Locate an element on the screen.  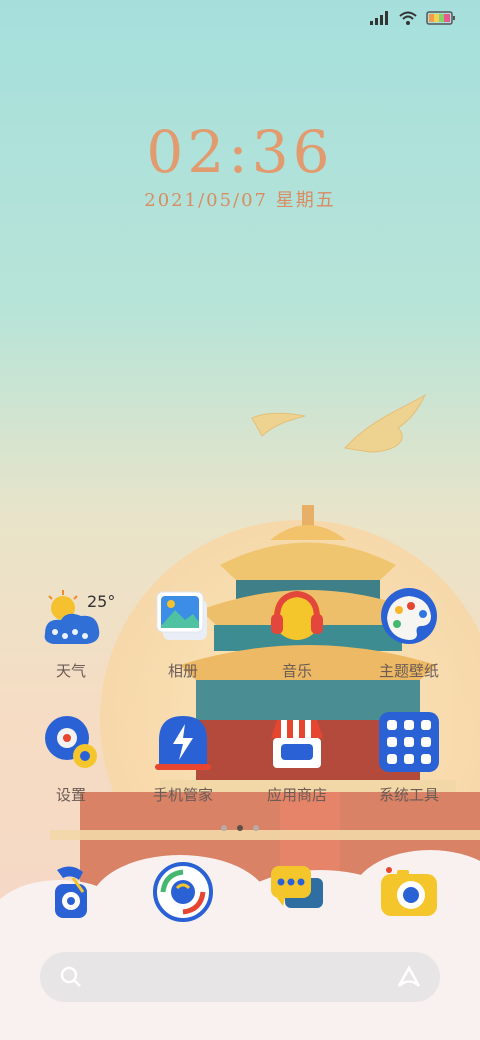
app-system-tools: 系统工具 is located at coordinates (409, 757).